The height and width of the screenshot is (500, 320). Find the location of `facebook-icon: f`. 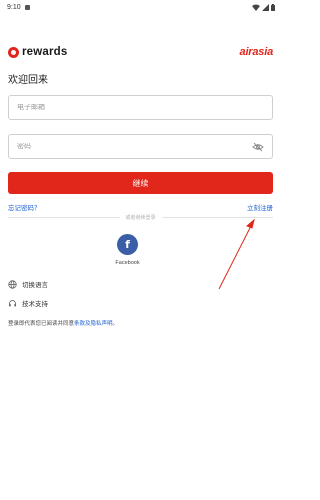

facebook-icon: f is located at coordinates (127, 244).